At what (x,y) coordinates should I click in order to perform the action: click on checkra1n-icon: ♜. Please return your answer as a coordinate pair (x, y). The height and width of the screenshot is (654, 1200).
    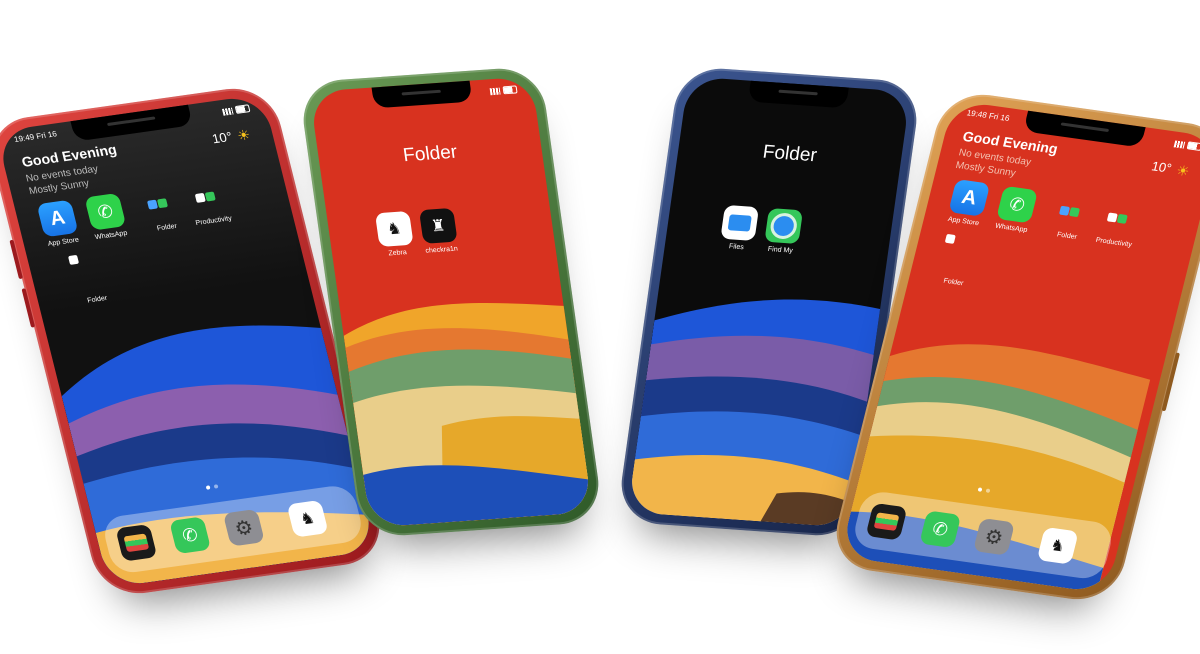
    Looking at the image, I should click on (438, 225).